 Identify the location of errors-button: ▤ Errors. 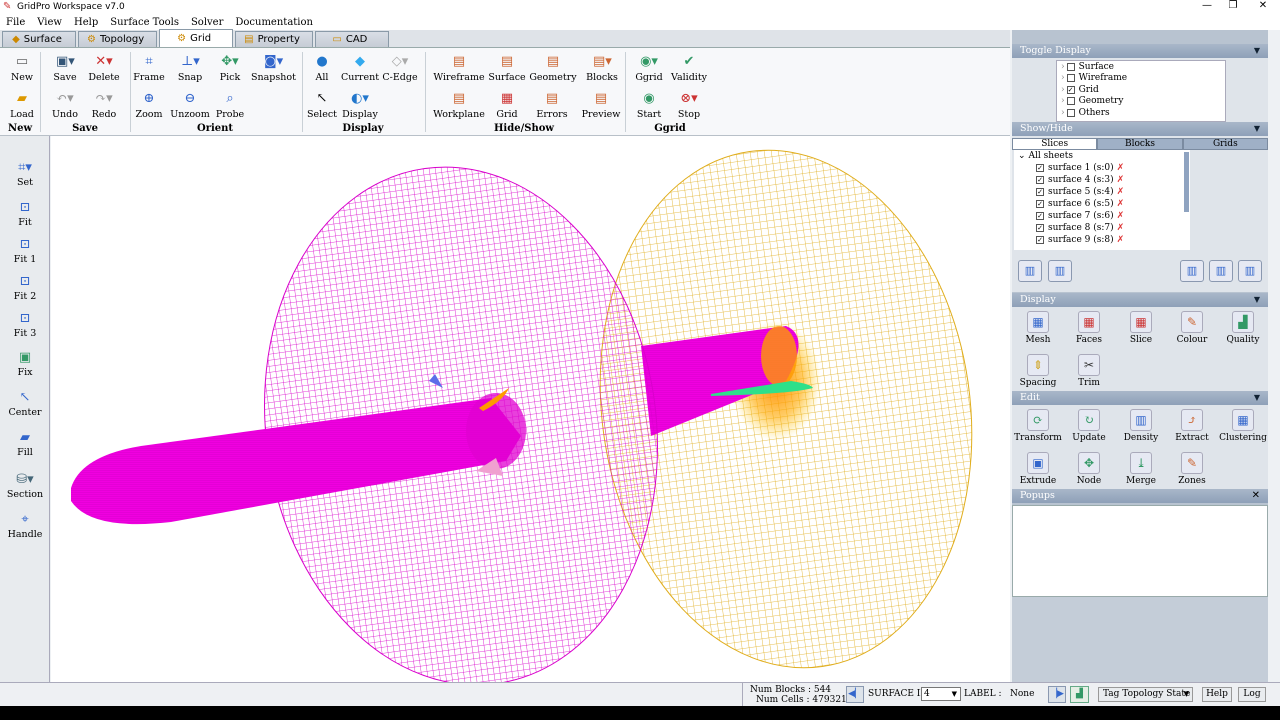
(552, 105).